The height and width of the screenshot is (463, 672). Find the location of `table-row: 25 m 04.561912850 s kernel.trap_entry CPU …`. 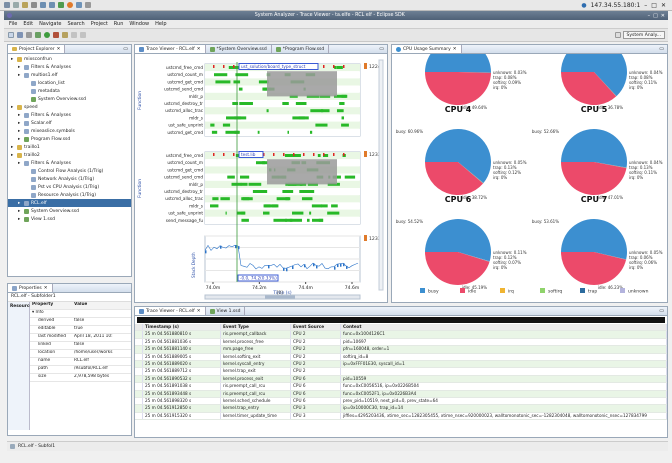

table-row: 25 m 04.561912850 s kernel.trap_entry CPU … is located at coordinates (401, 409).